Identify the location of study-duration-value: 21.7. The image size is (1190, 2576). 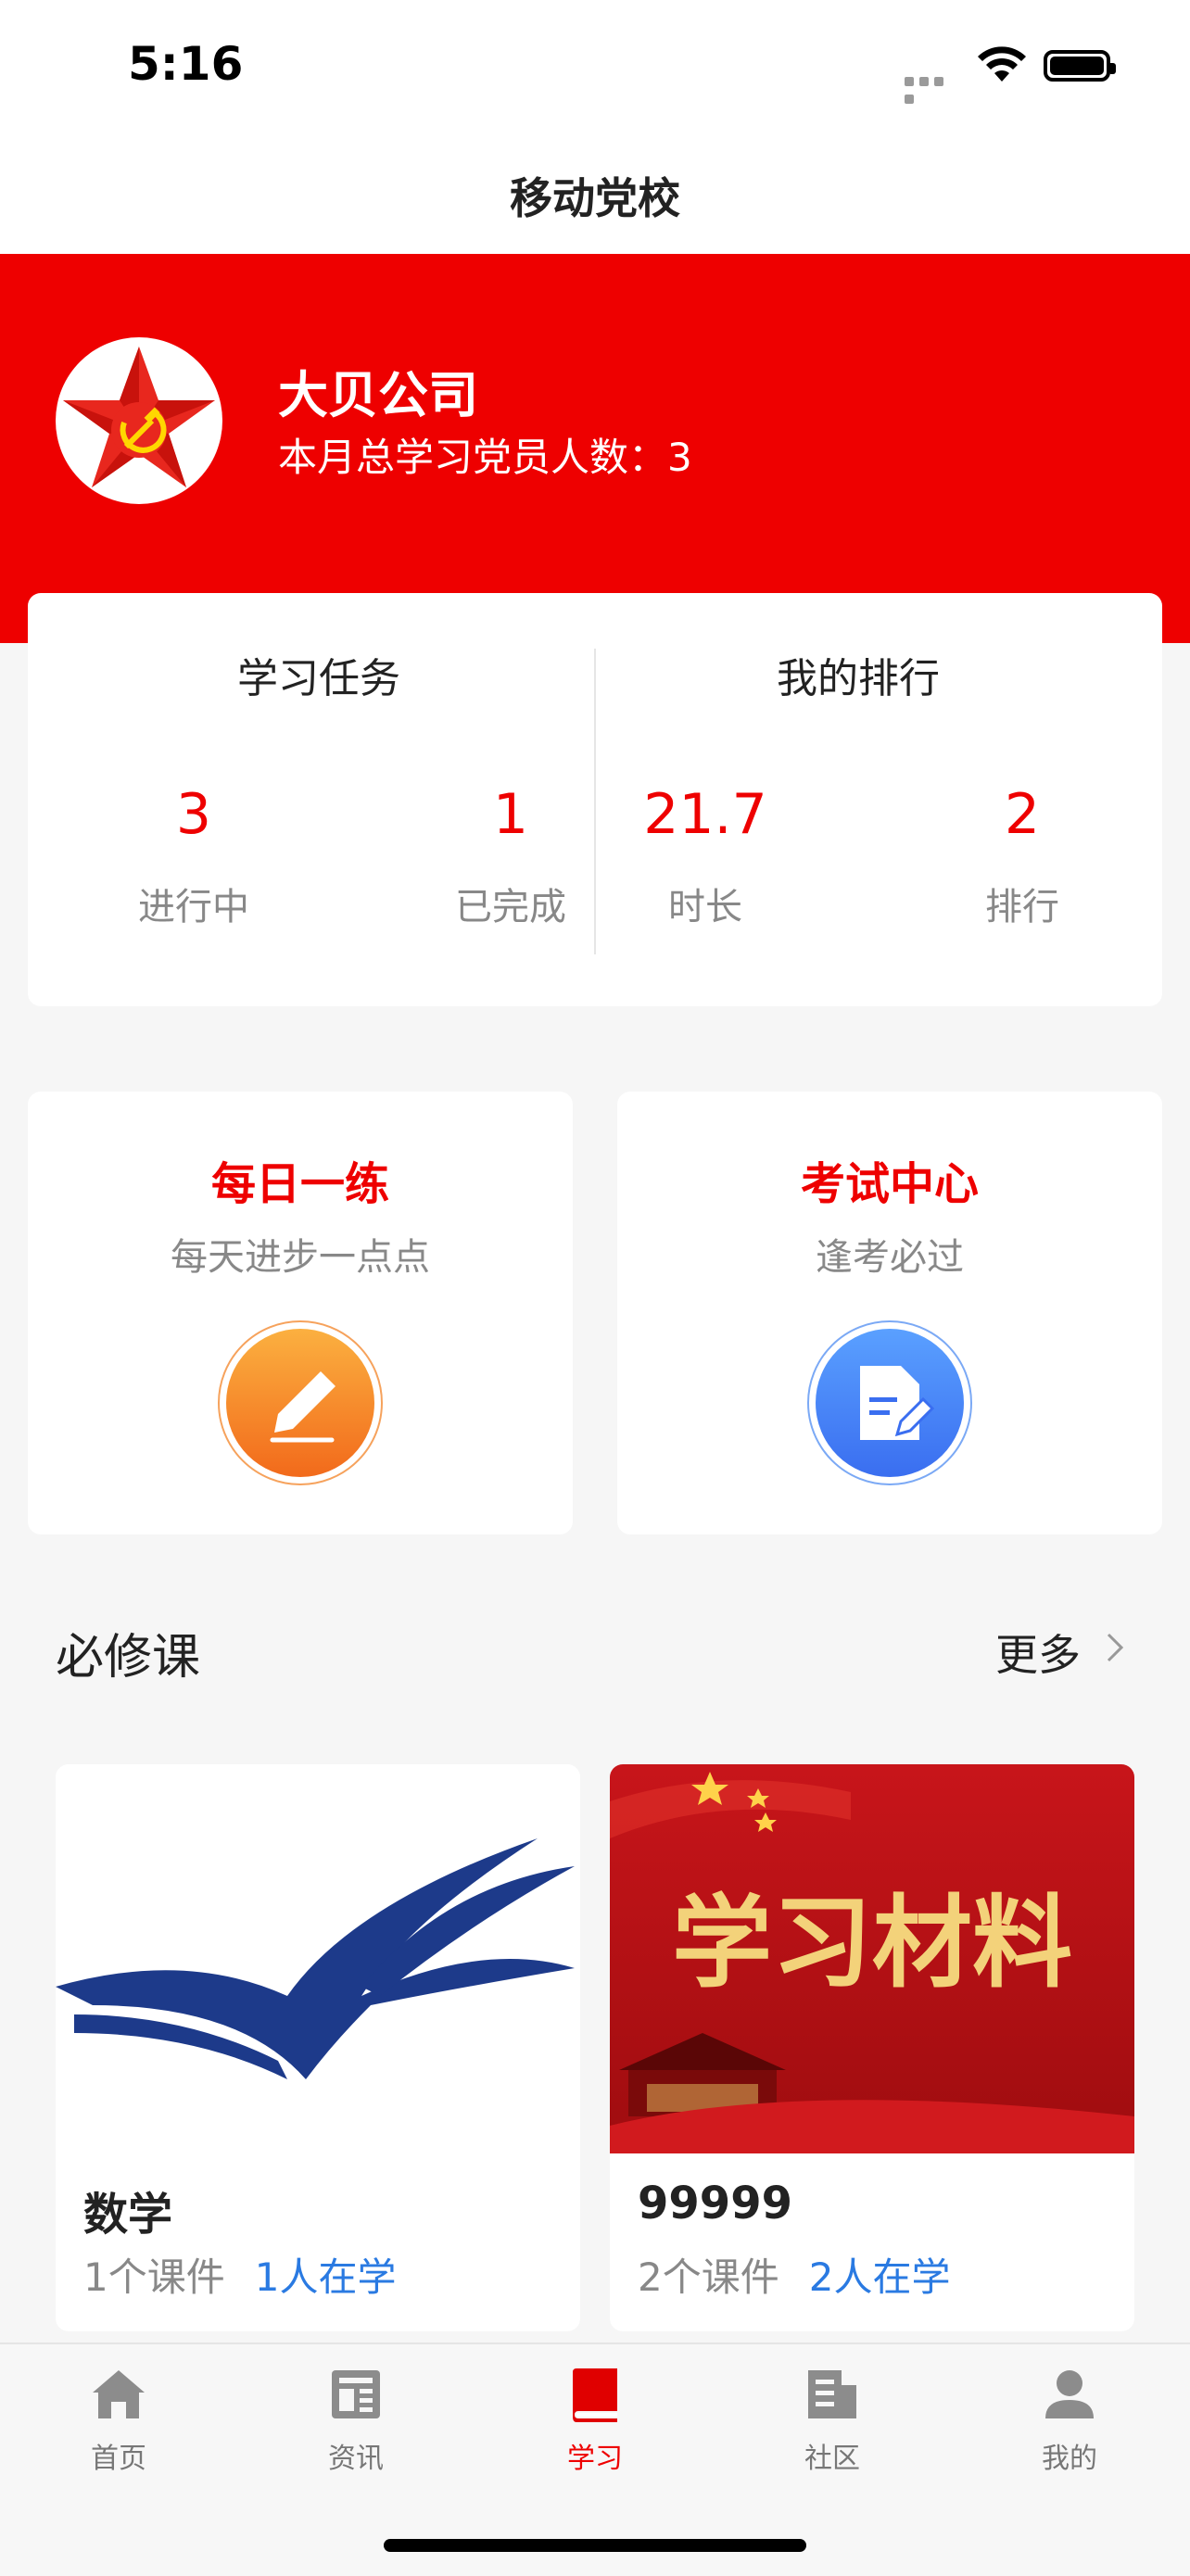
(705, 814).